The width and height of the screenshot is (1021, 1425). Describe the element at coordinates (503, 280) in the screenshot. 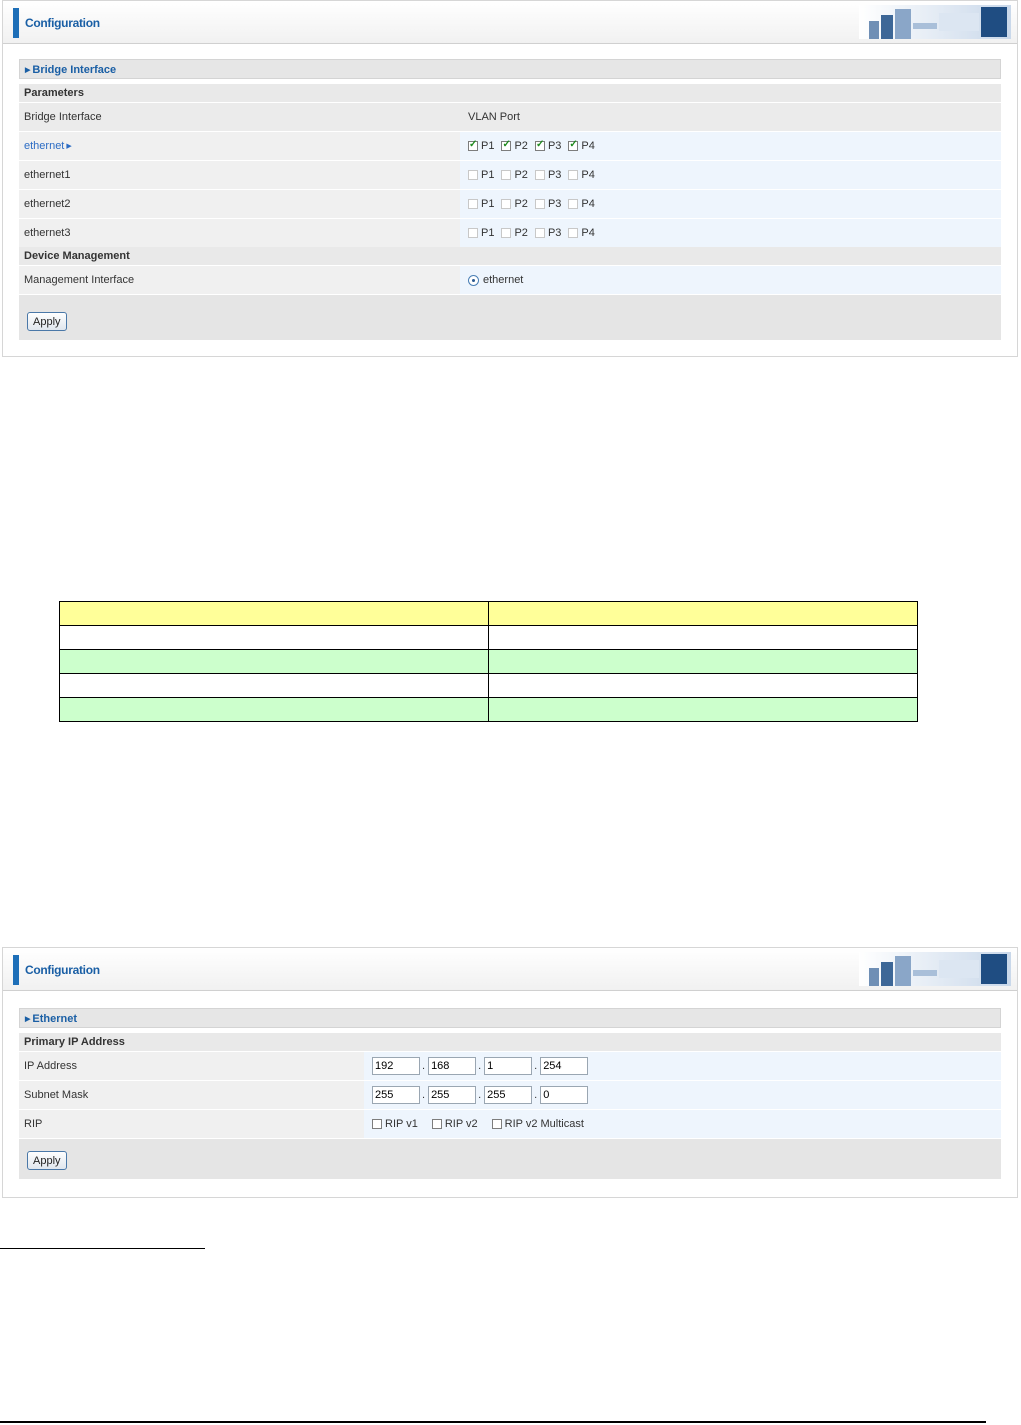

I see `management-interface-value: ethernet` at that location.